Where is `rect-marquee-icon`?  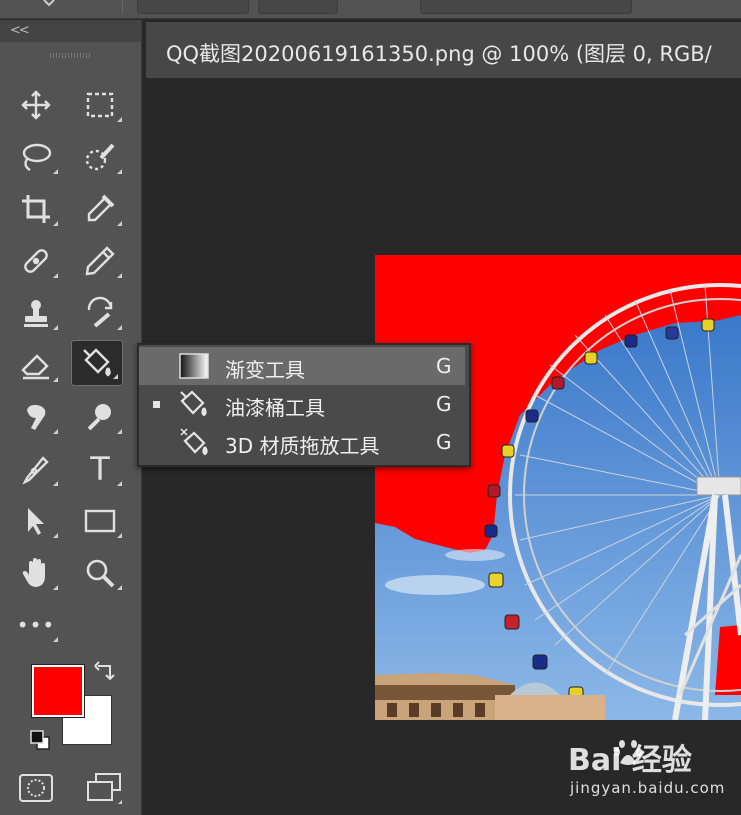 rect-marquee-icon is located at coordinates (100, 105).